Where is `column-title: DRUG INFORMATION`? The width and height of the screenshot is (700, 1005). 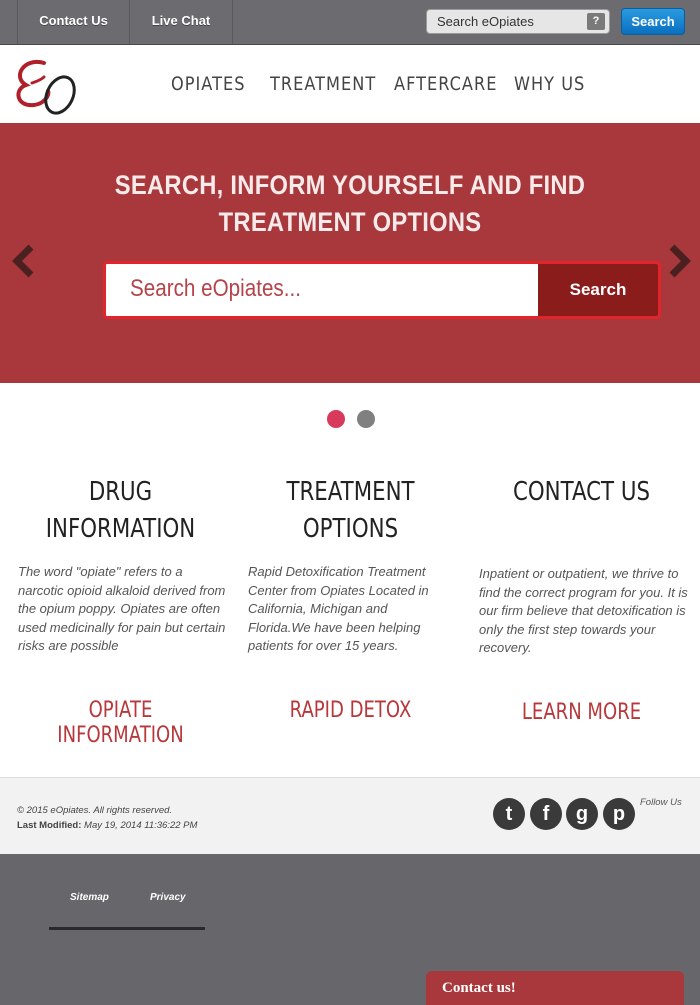 column-title: DRUG INFORMATION is located at coordinates (120, 511).